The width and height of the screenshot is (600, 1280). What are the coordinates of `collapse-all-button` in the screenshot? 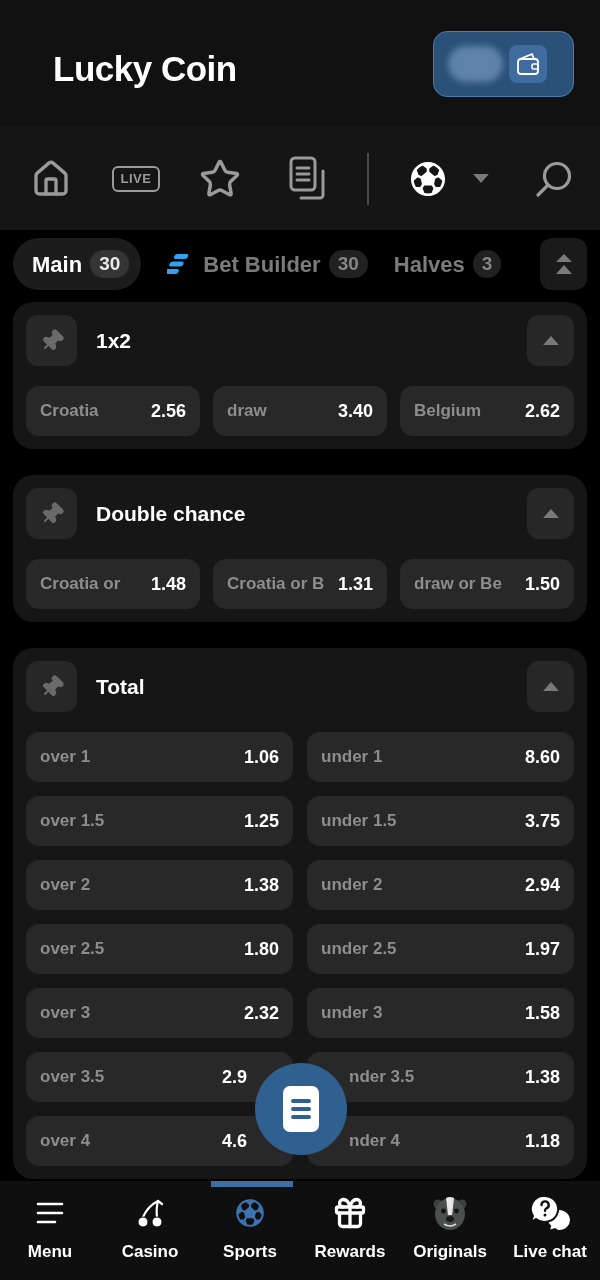 It's located at (563, 264).